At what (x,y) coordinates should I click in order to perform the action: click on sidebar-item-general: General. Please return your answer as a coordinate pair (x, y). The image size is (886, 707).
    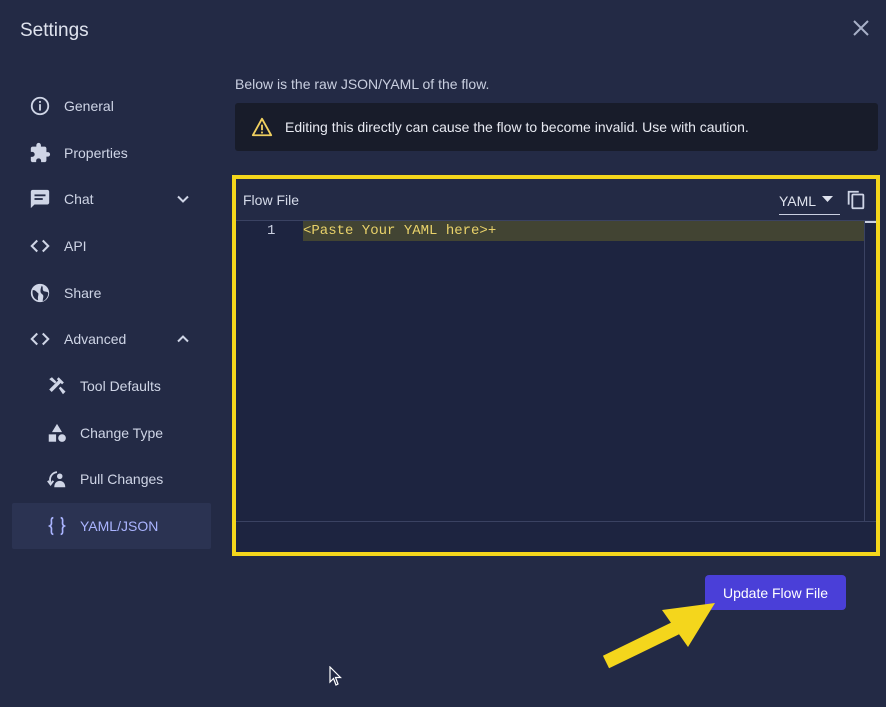
    Looking at the image, I should click on (111, 106).